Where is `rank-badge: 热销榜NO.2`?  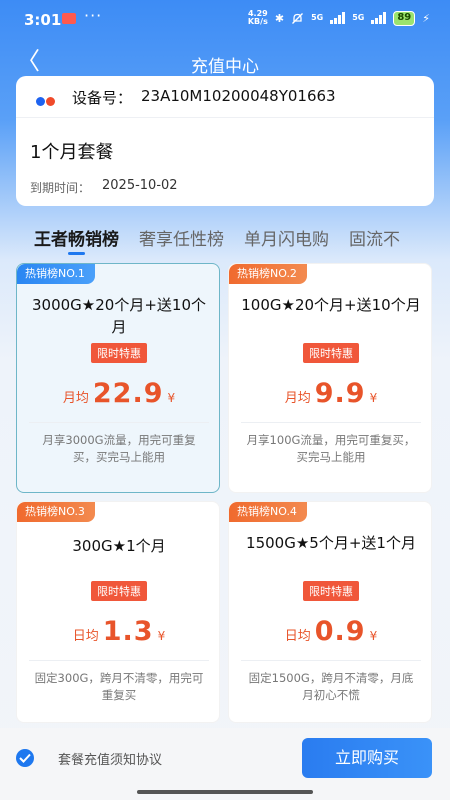 rank-badge: 热销榜NO.2 is located at coordinates (268, 274).